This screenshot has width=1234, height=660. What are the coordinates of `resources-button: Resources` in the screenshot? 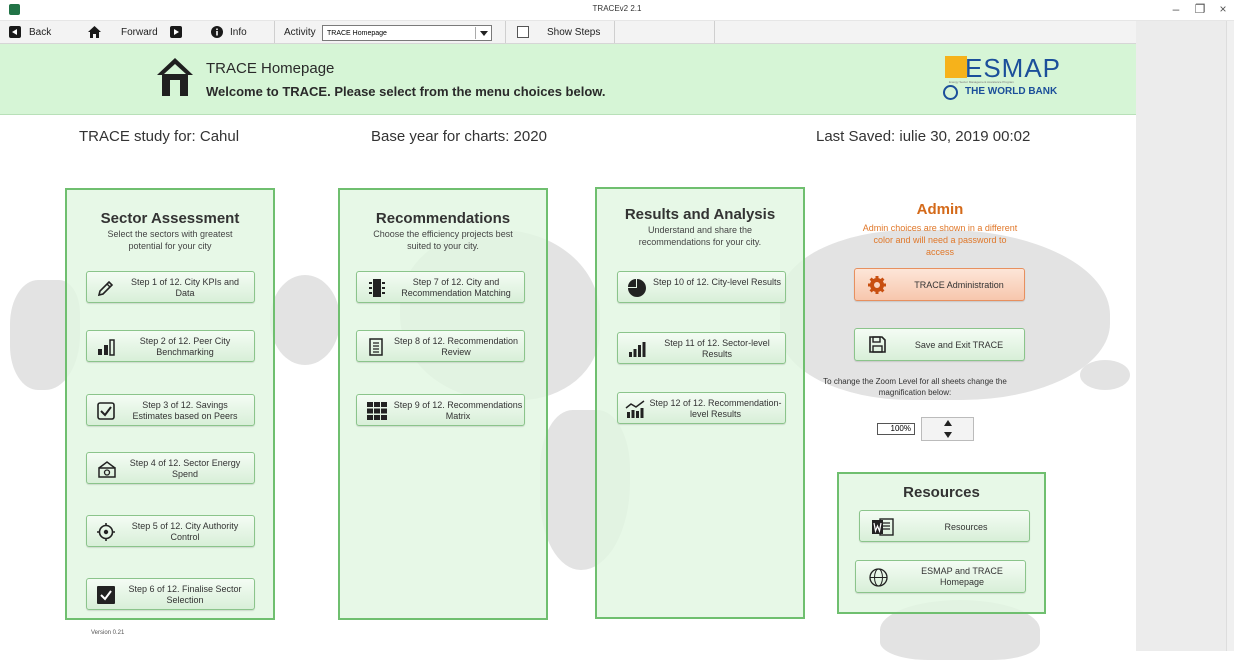 It's located at (944, 526).